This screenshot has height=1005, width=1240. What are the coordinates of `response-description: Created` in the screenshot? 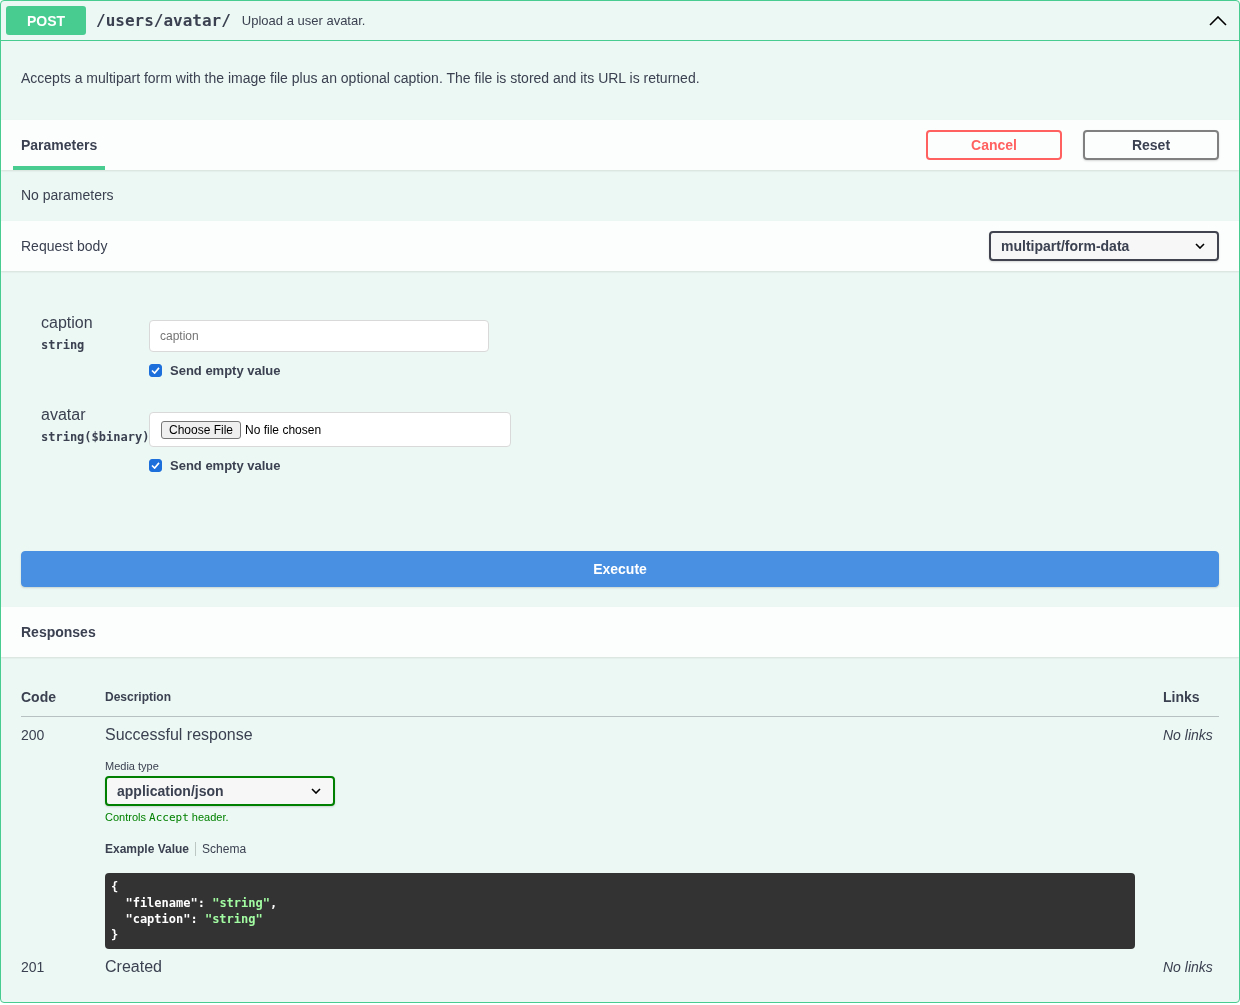 It's located at (133, 967).